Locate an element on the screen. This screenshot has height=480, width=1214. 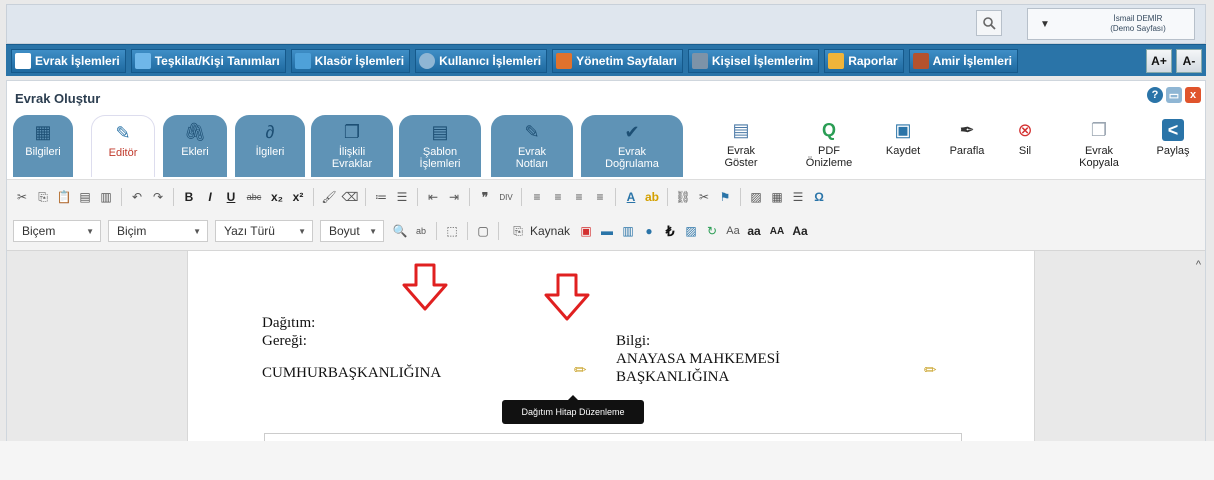
tab-evrak-notlari: ✎ Evrak Notları is located at coordinates (532, 146).